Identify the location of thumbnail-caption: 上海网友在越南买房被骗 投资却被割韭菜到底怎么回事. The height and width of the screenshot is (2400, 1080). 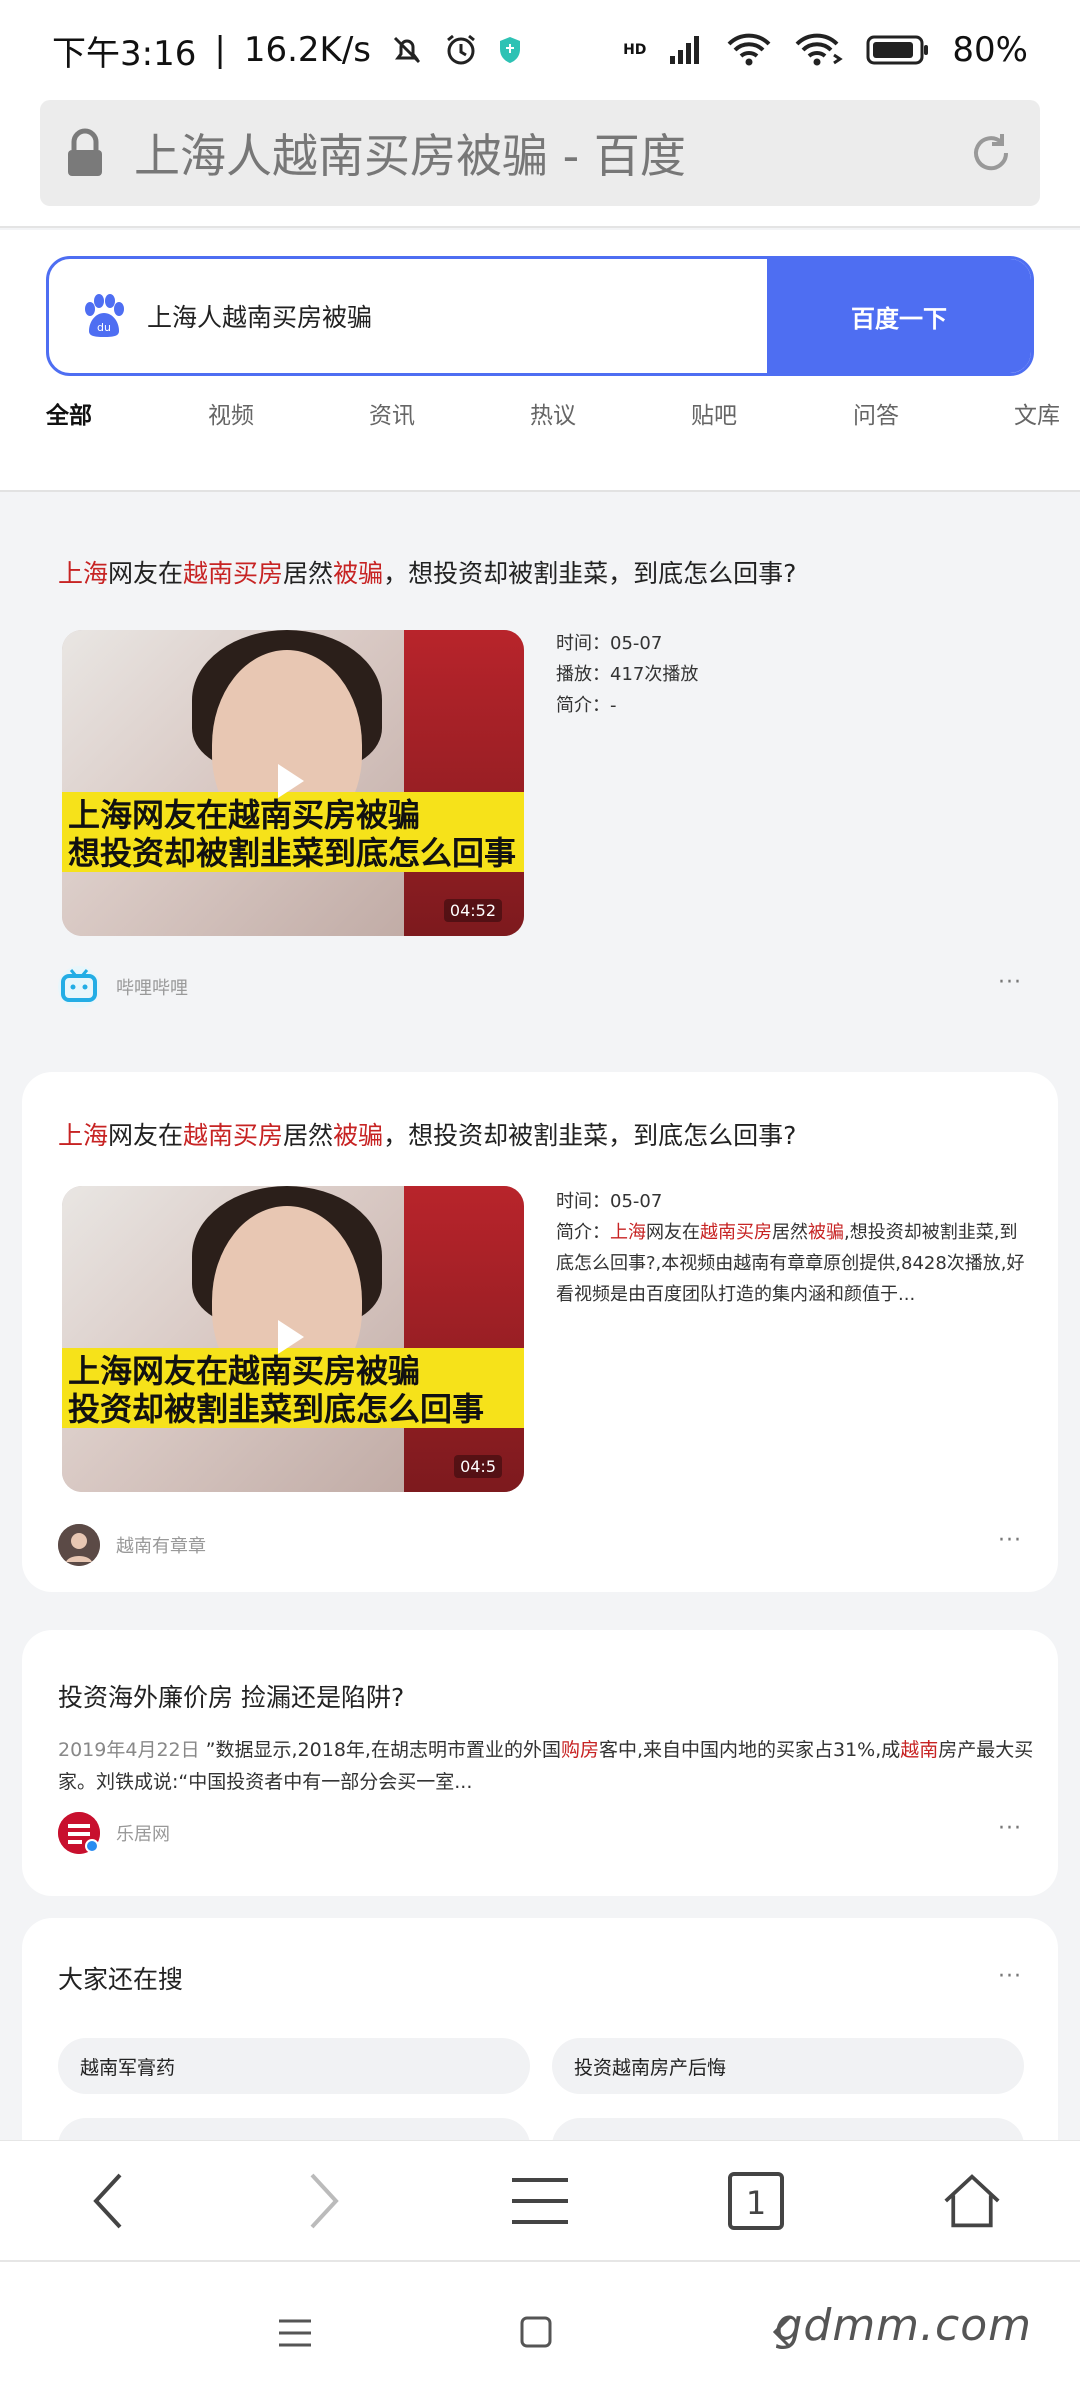
(293, 1388).